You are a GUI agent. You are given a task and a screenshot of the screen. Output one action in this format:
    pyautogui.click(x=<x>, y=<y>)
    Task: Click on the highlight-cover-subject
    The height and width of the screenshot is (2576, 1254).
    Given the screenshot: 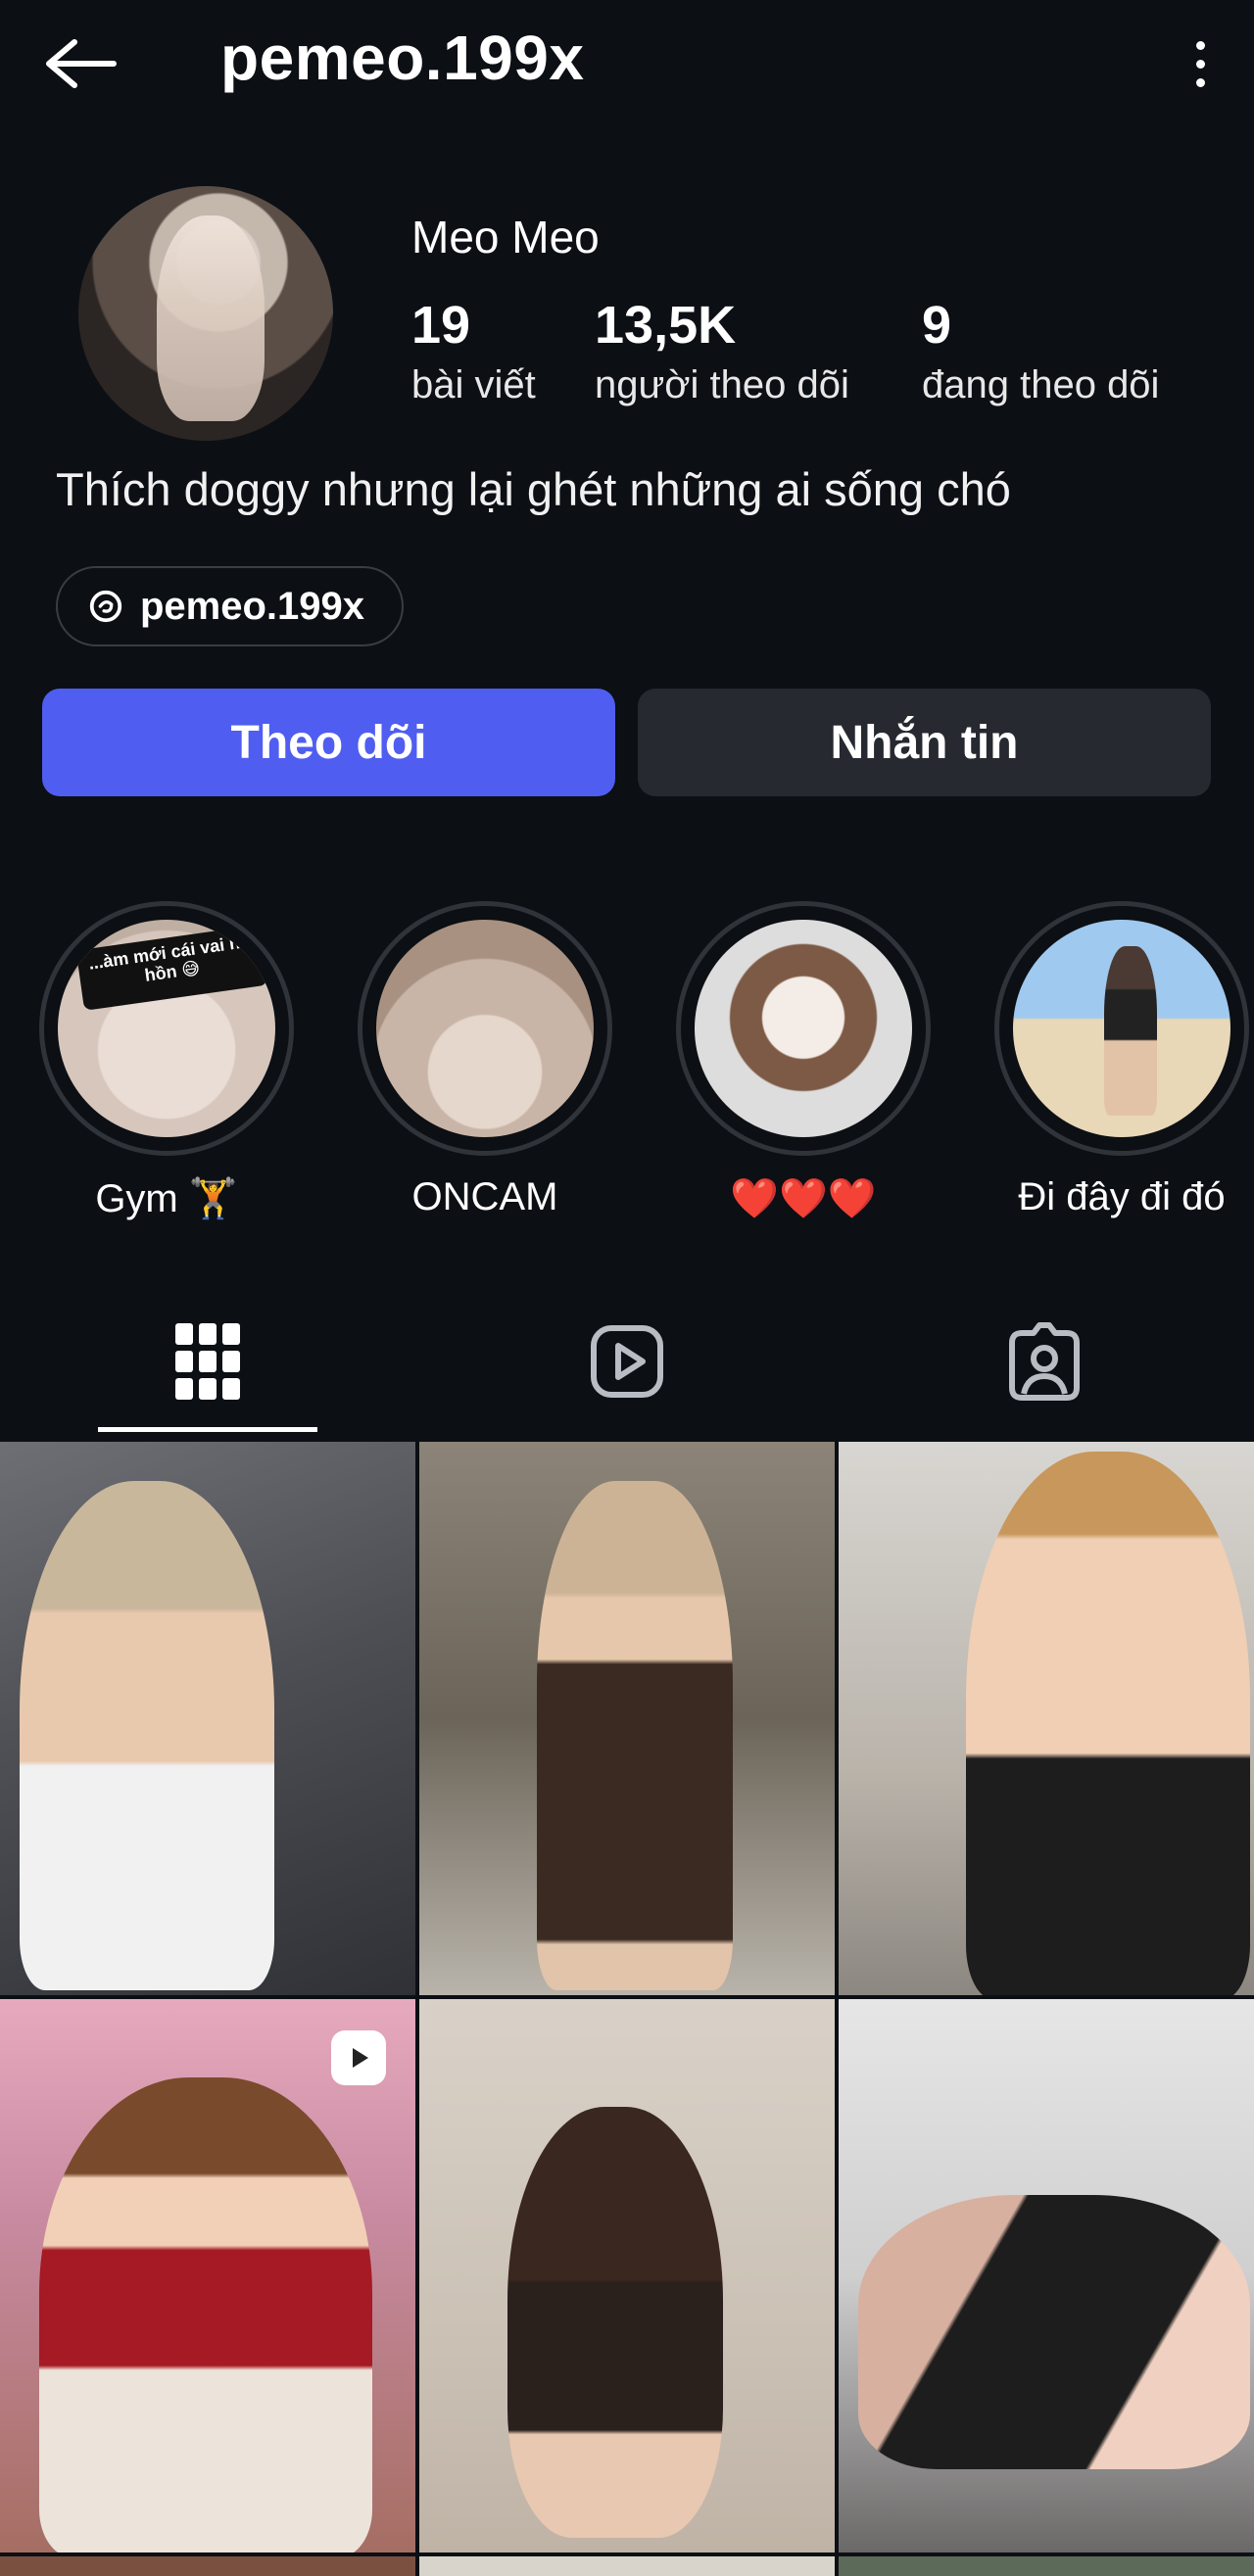 What is the action you would take?
    pyautogui.click(x=1130, y=1031)
    